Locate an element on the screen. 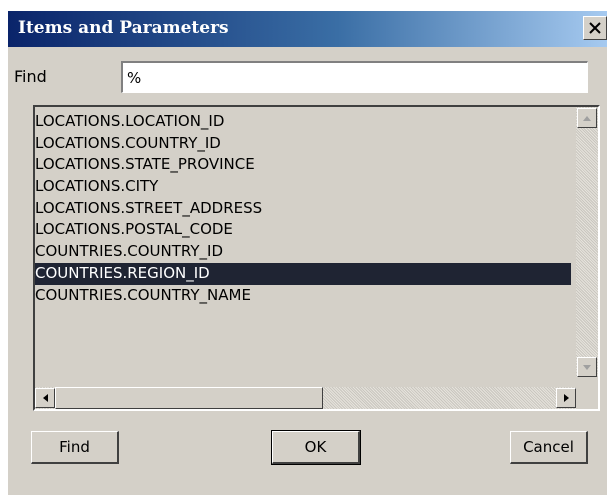 This screenshot has width=607, height=495. arrow-left-icon is located at coordinates (45, 398).